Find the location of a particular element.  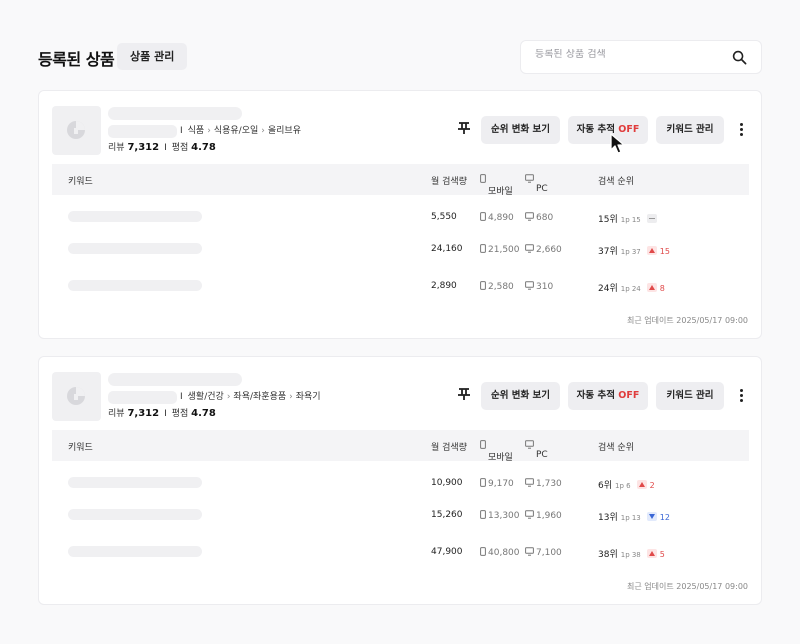

table-row: 24,160 21,500 2,660 37위 1p 37 15 is located at coordinates (400, 251).